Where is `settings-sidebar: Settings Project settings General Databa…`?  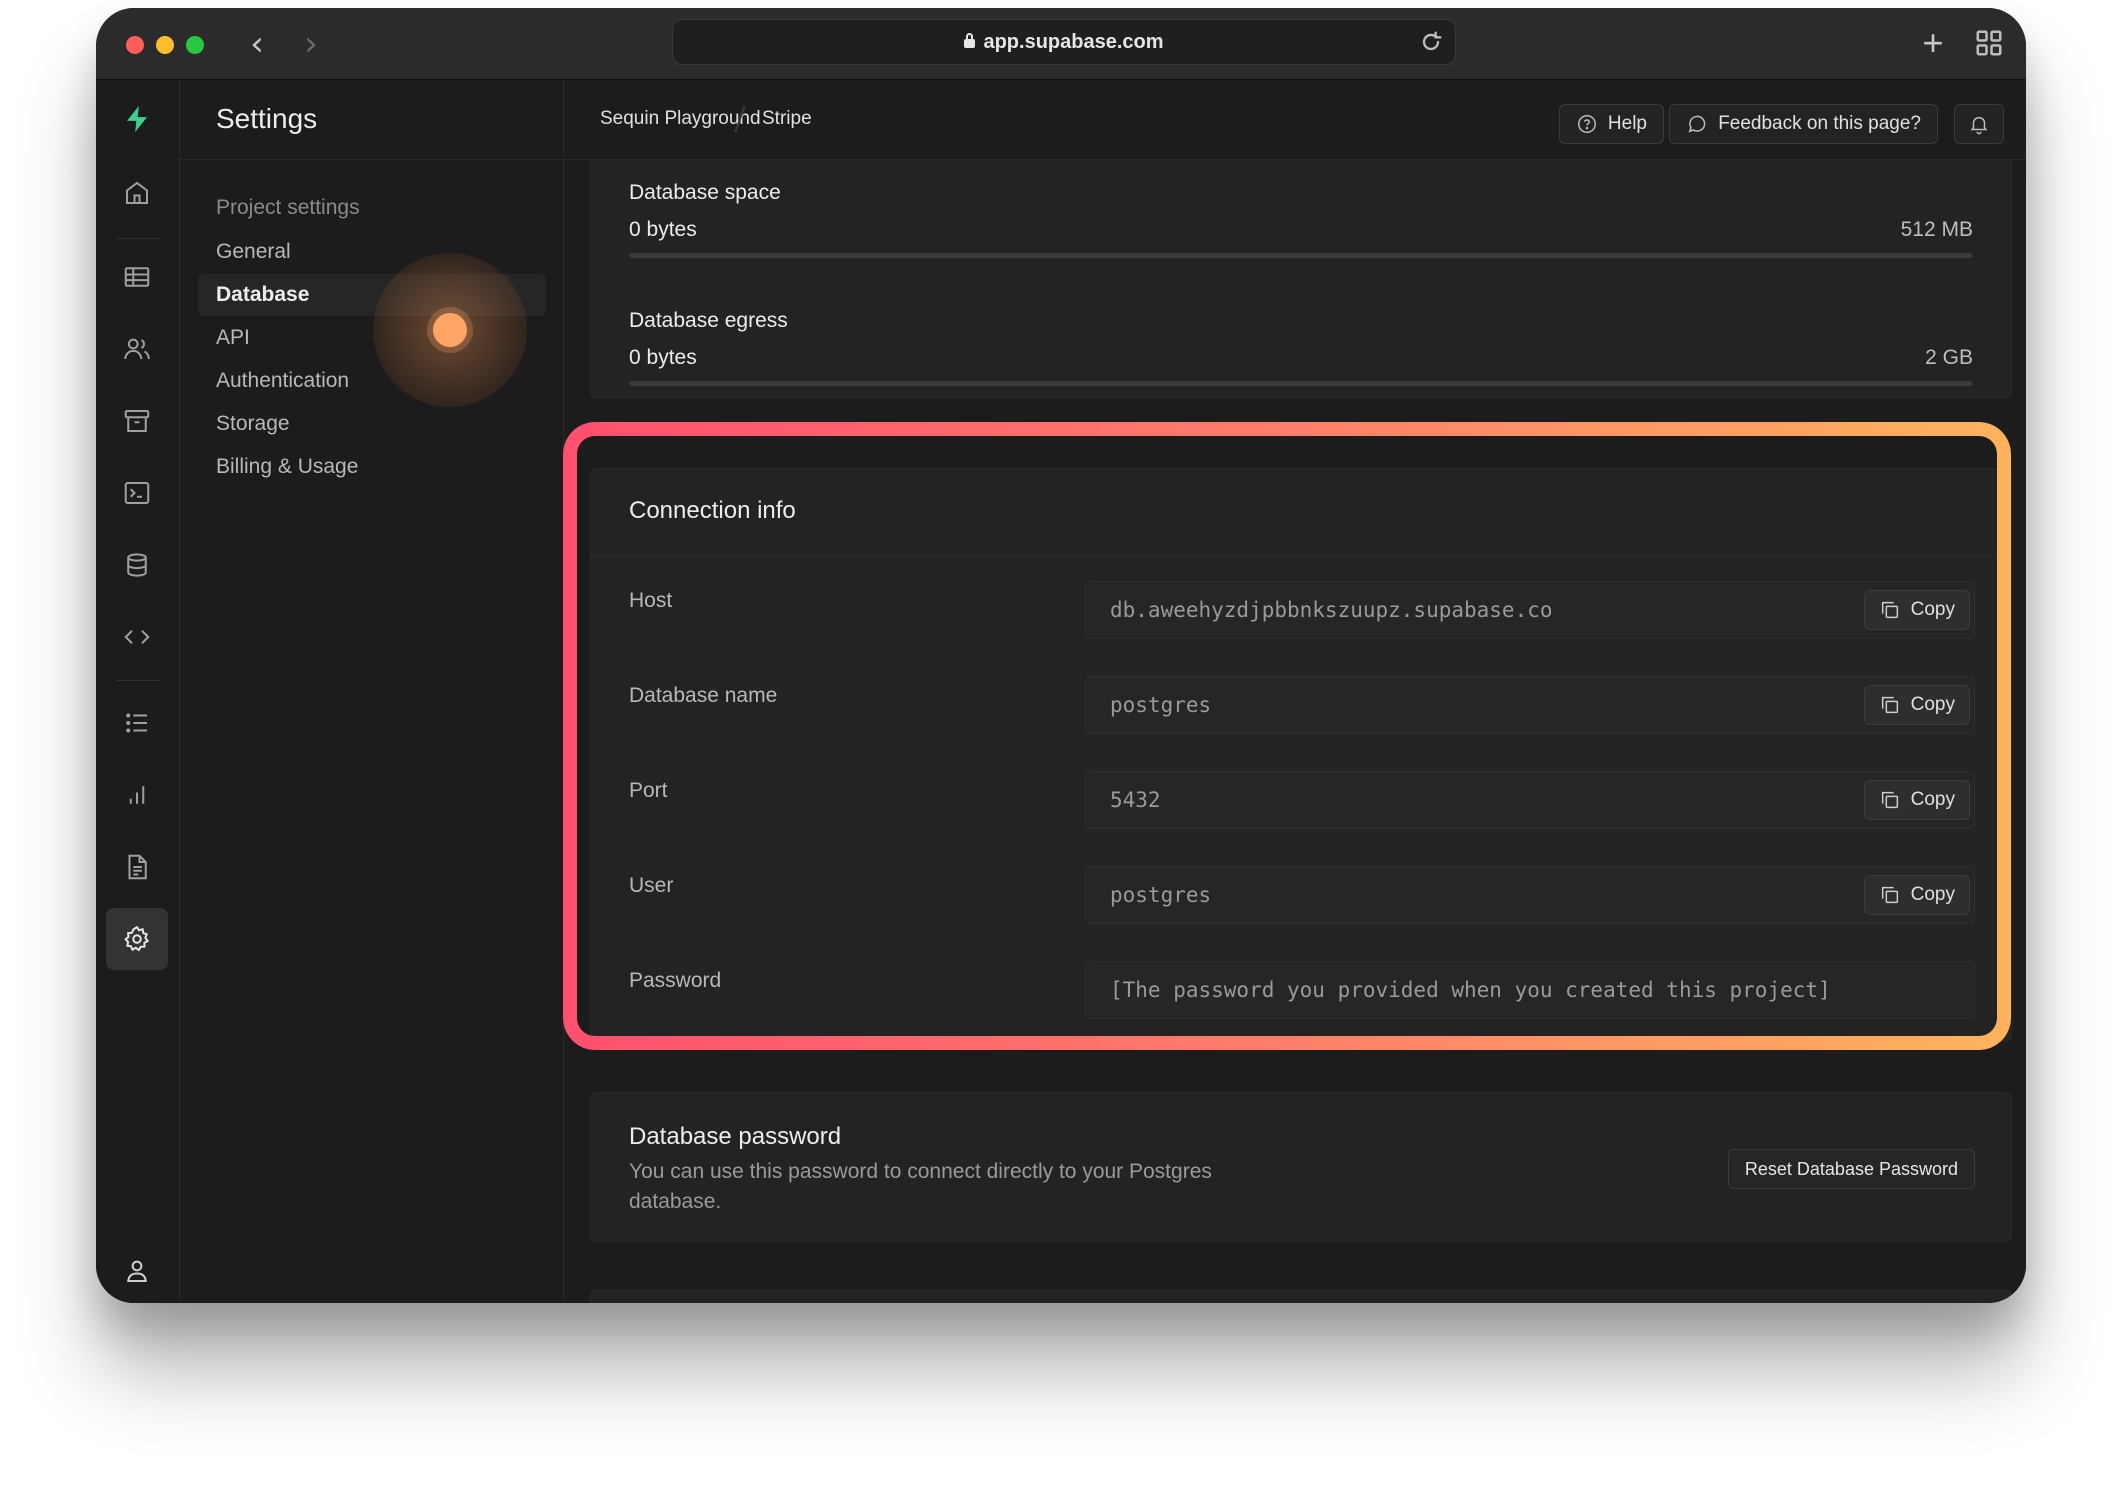
settings-sidebar: Settings Project settings General Databa… is located at coordinates (372, 691).